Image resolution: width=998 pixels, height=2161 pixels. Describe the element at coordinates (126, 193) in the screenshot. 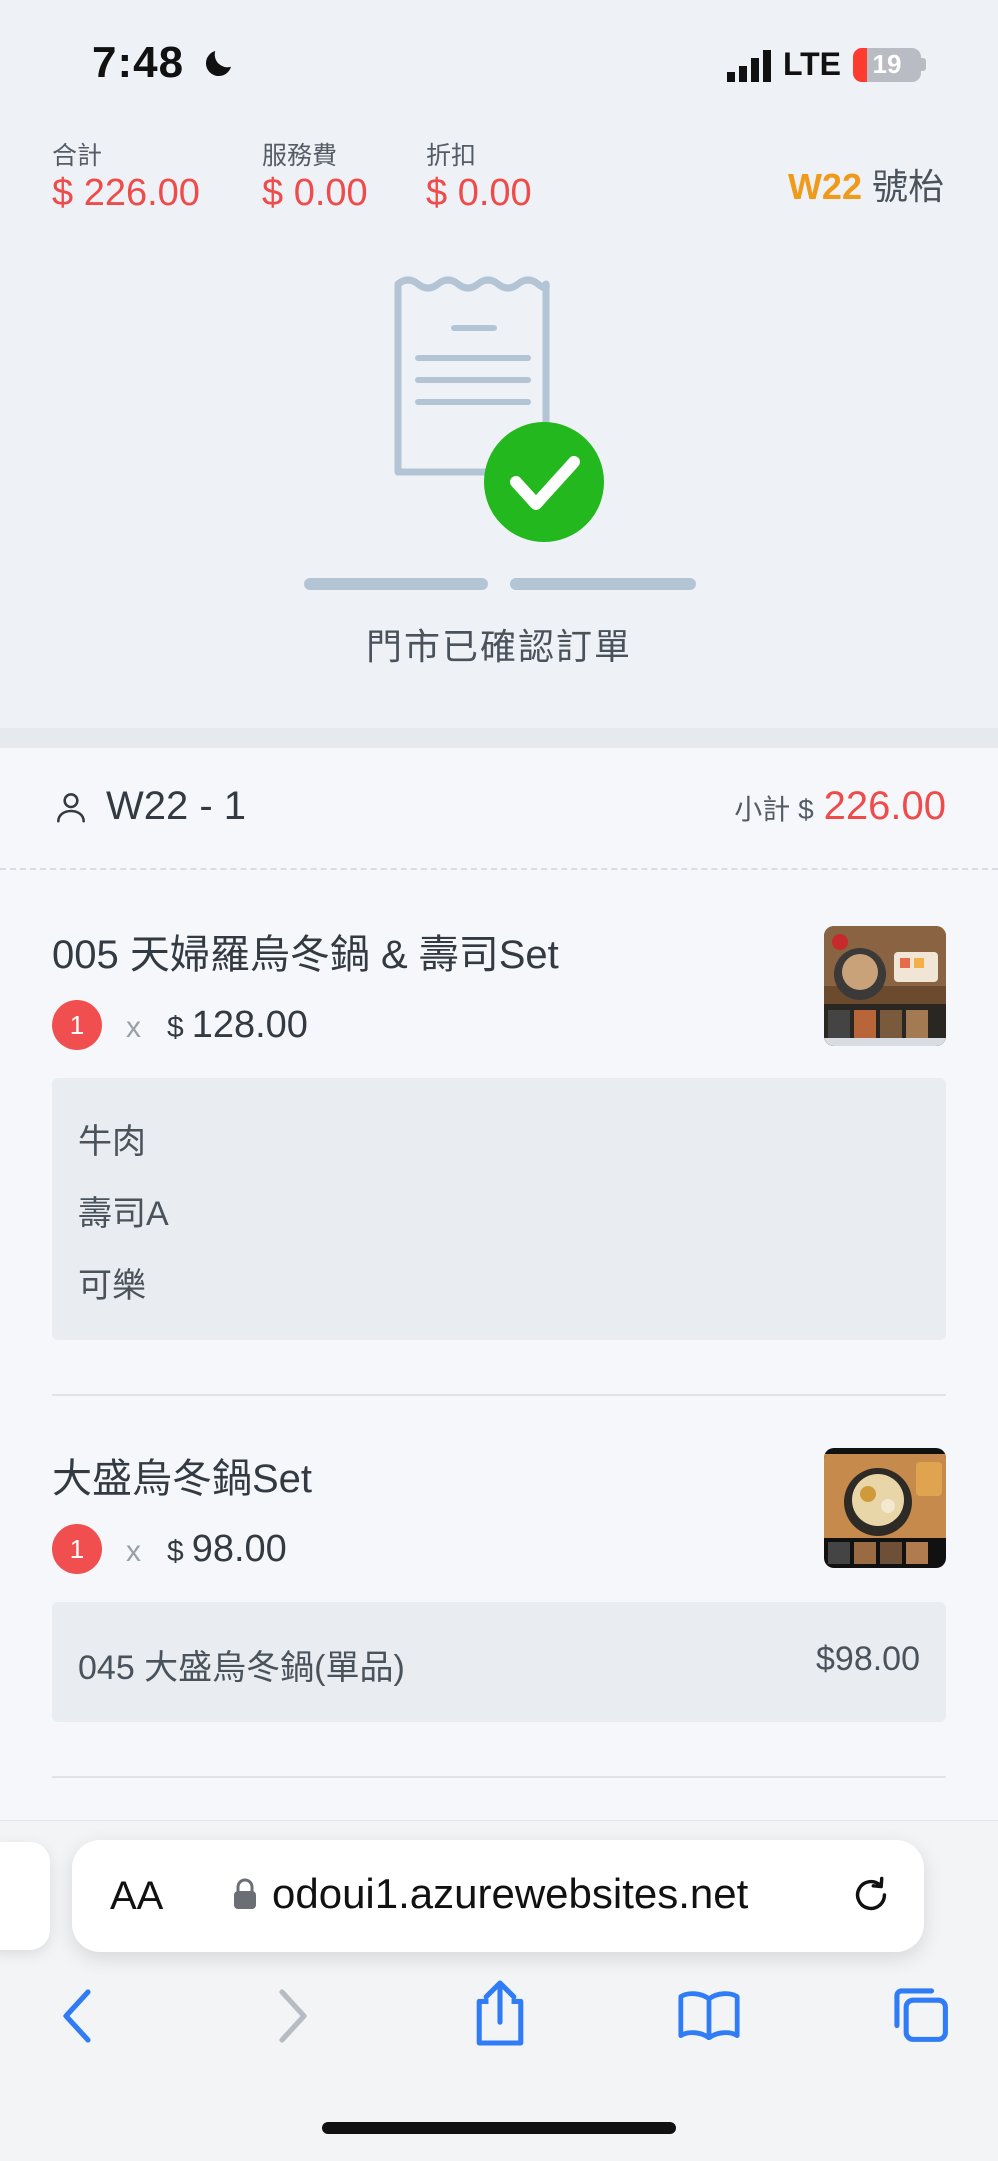

I see `total-value: $ 226.00` at that location.